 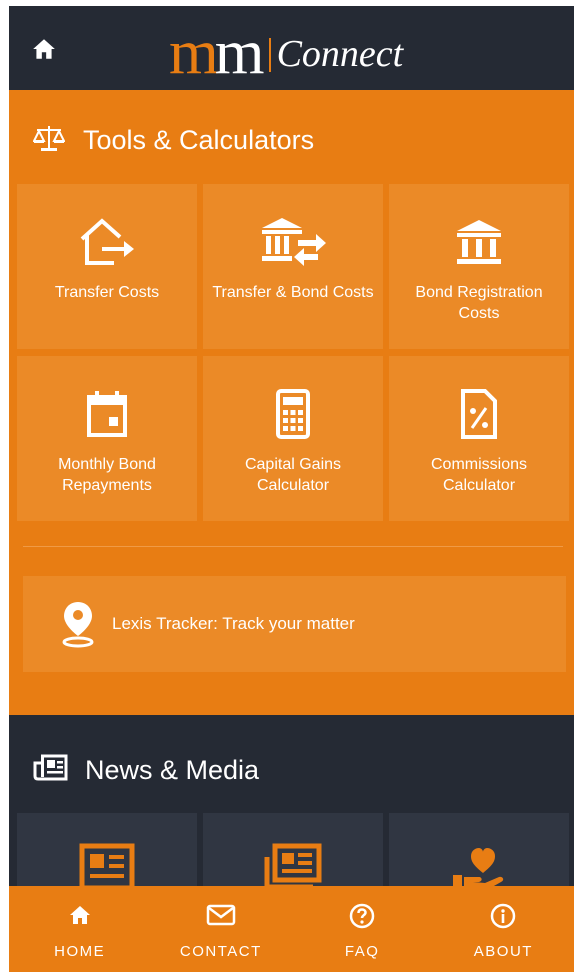 What do you see at coordinates (479, 242) in the screenshot?
I see `bank-icon` at bounding box center [479, 242].